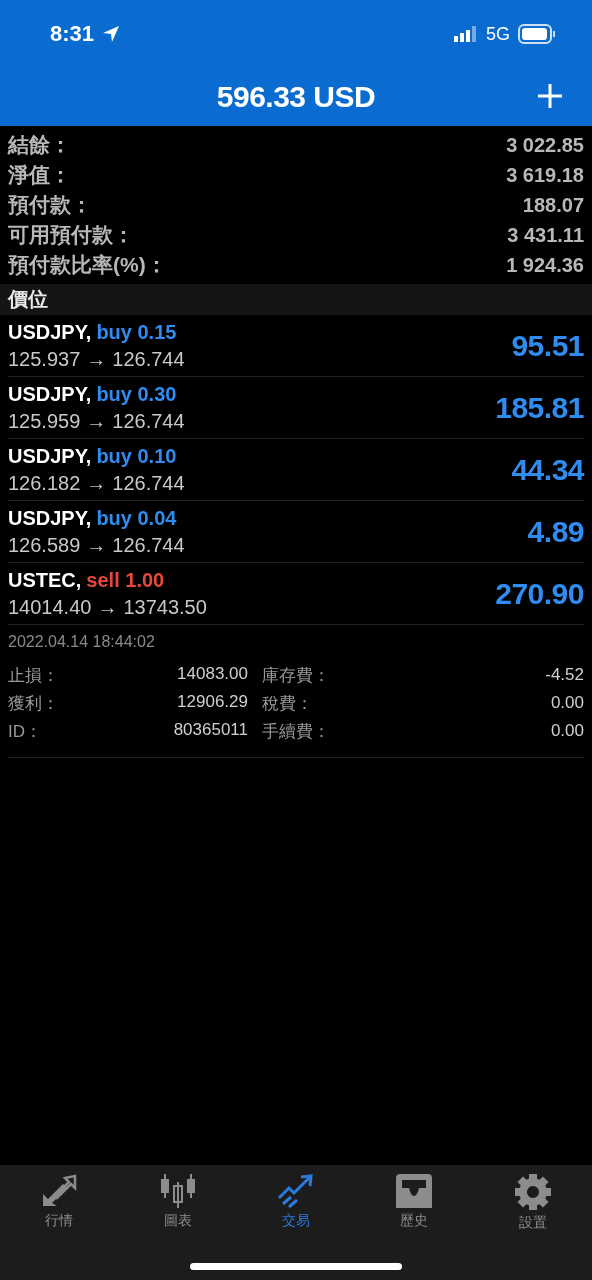  I want to click on tab-item: 歷史, so click(414, 1205).